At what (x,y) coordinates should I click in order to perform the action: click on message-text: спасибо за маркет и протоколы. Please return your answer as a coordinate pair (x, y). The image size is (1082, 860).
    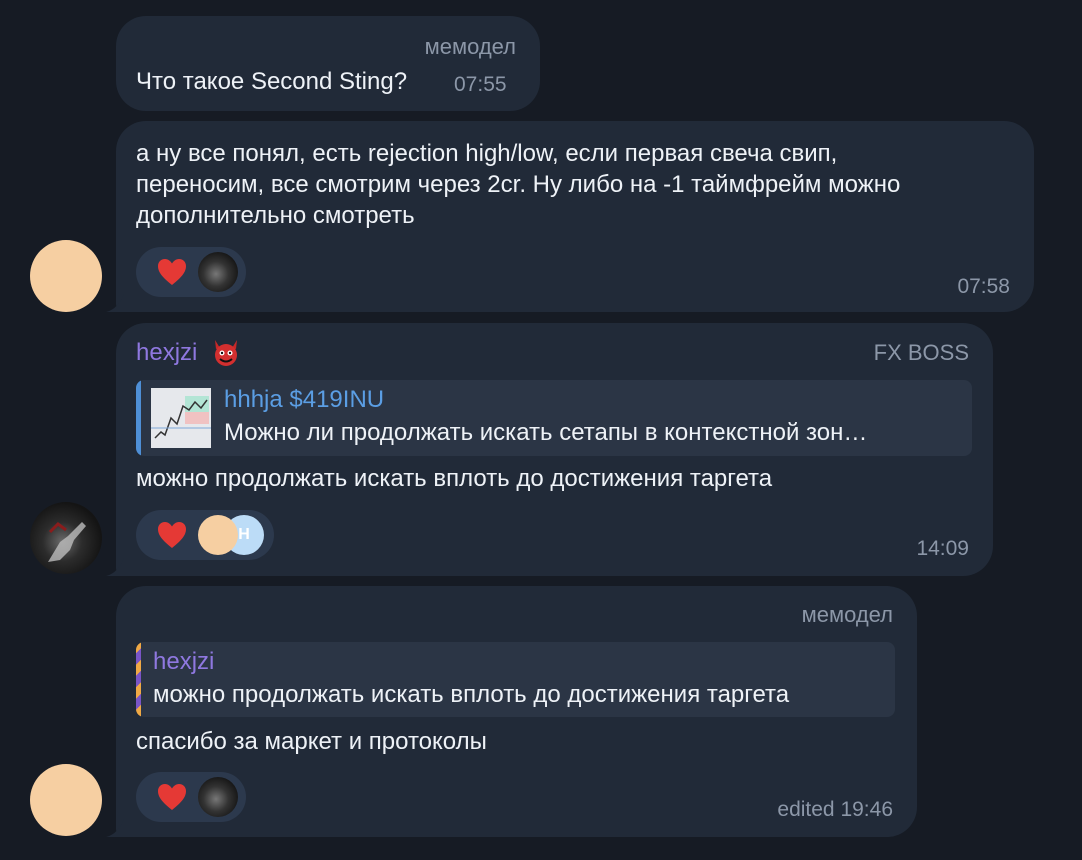
    Looking at the image, I should click on (311, 741).